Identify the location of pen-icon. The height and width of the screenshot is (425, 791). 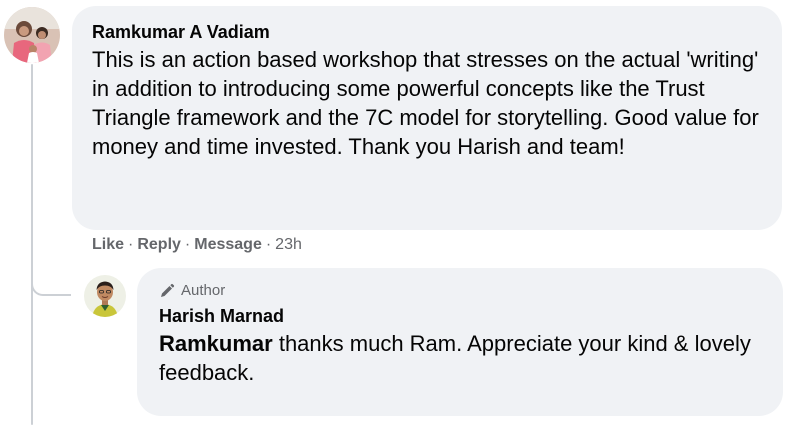
(167, 291).